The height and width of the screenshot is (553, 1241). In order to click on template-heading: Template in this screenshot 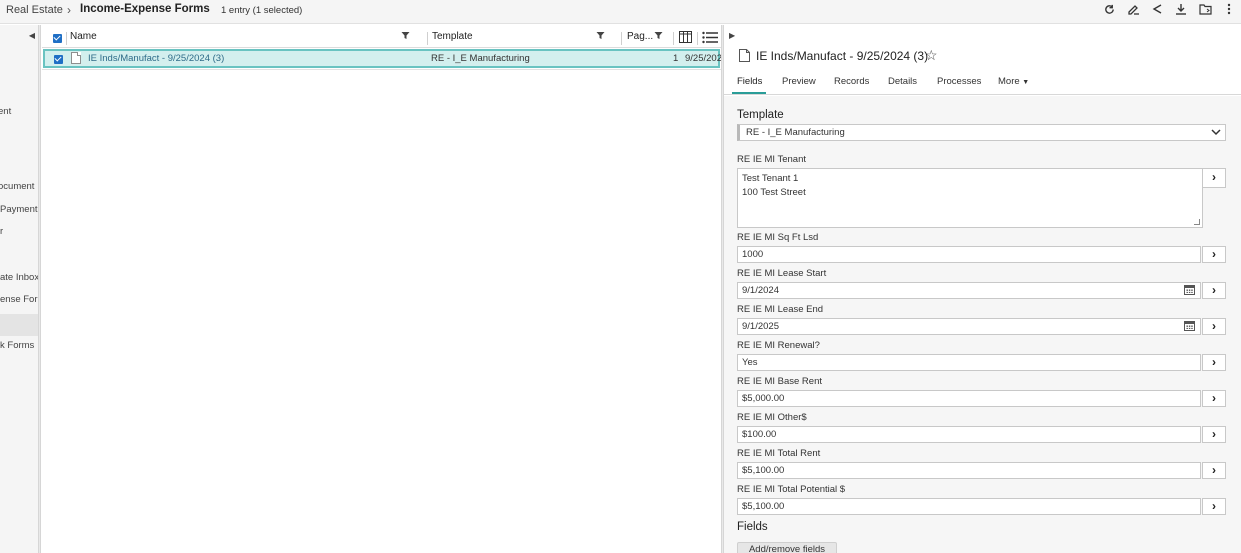, I will do `click(760, 115)`.